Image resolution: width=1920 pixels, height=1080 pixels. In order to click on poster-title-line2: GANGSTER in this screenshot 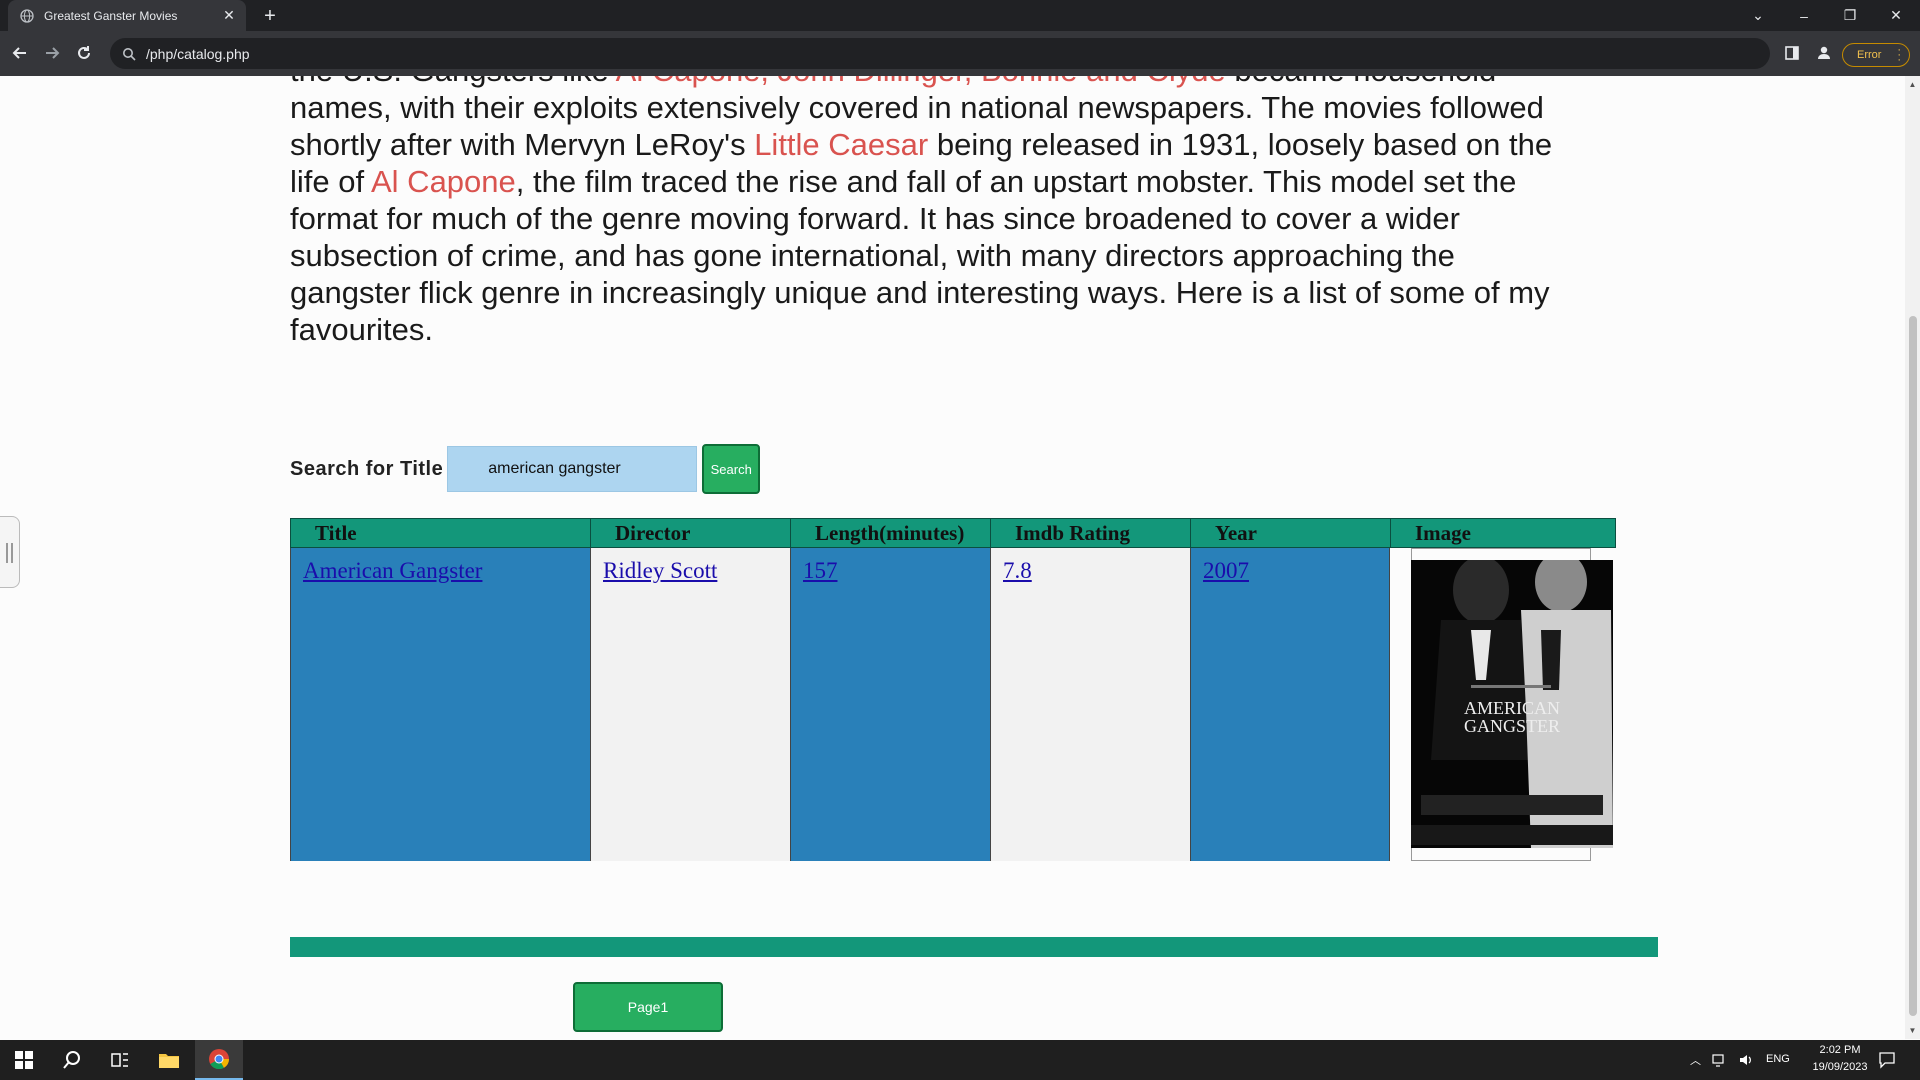, I will do `click(1511, 726)`.